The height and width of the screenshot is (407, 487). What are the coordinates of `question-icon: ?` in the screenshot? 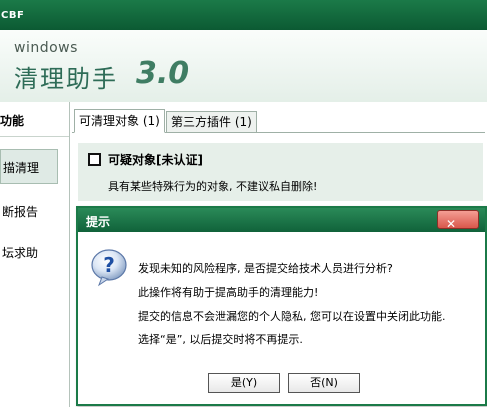 It's located at (109, 268).